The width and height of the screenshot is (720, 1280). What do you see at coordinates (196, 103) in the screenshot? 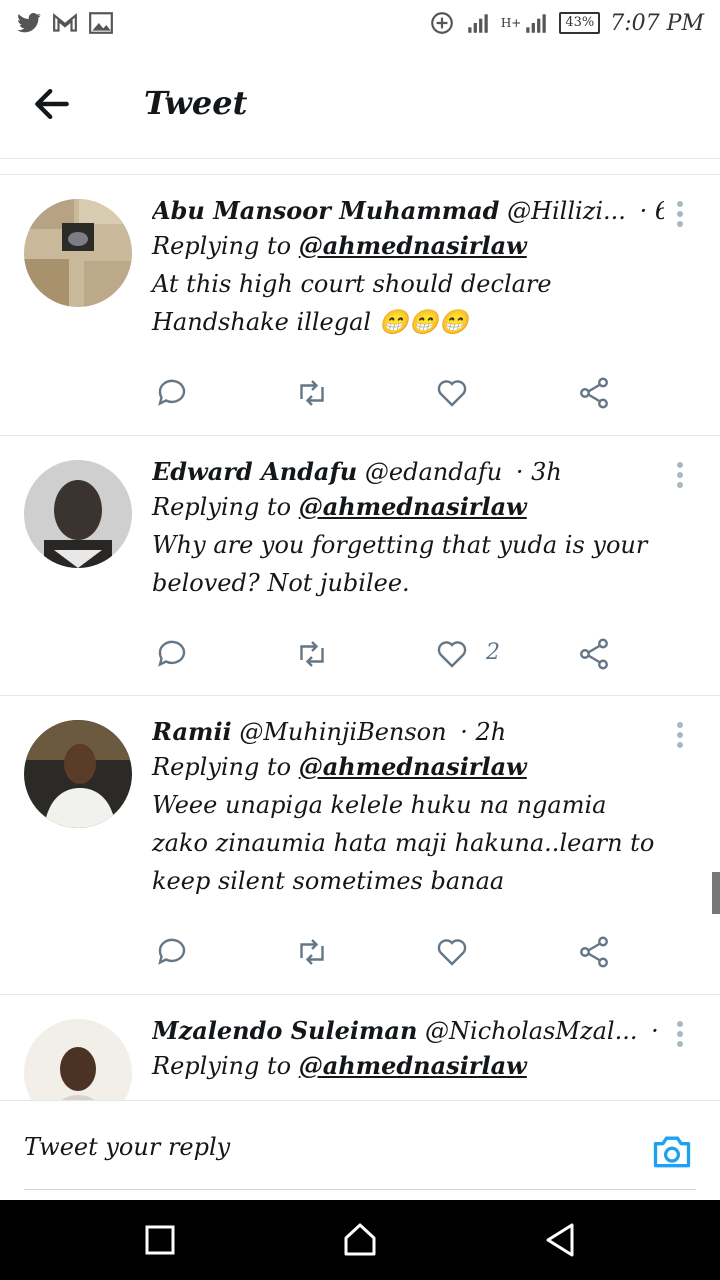
I see `page-title: Tweet` at bounding box center [196, 103].